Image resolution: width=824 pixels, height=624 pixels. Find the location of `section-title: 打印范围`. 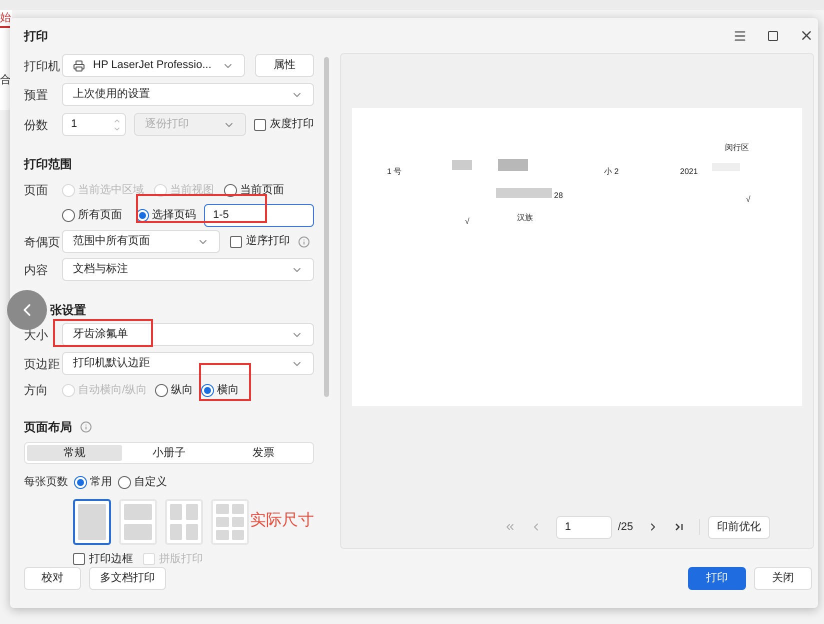

section-title: 打印范围 is located at coordinates (48, 165).